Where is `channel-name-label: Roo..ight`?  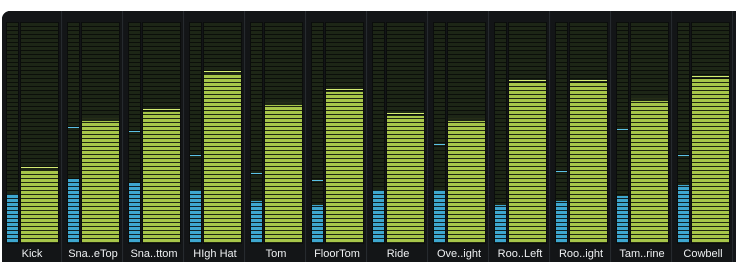
channel-name-label: Roo..ight is located at coordinates (581, 254).